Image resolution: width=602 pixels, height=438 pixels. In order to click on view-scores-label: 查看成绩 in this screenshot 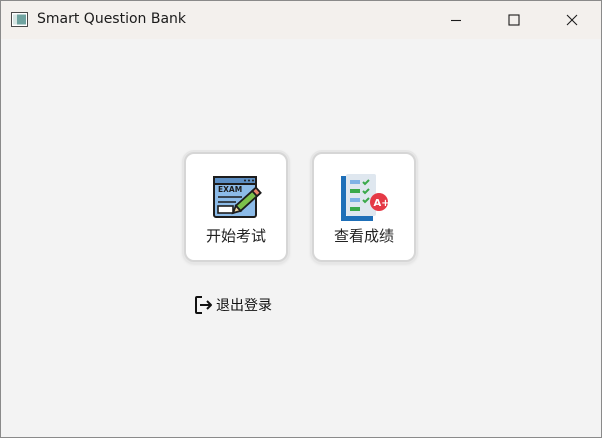, I will do `click(363, 236)`.